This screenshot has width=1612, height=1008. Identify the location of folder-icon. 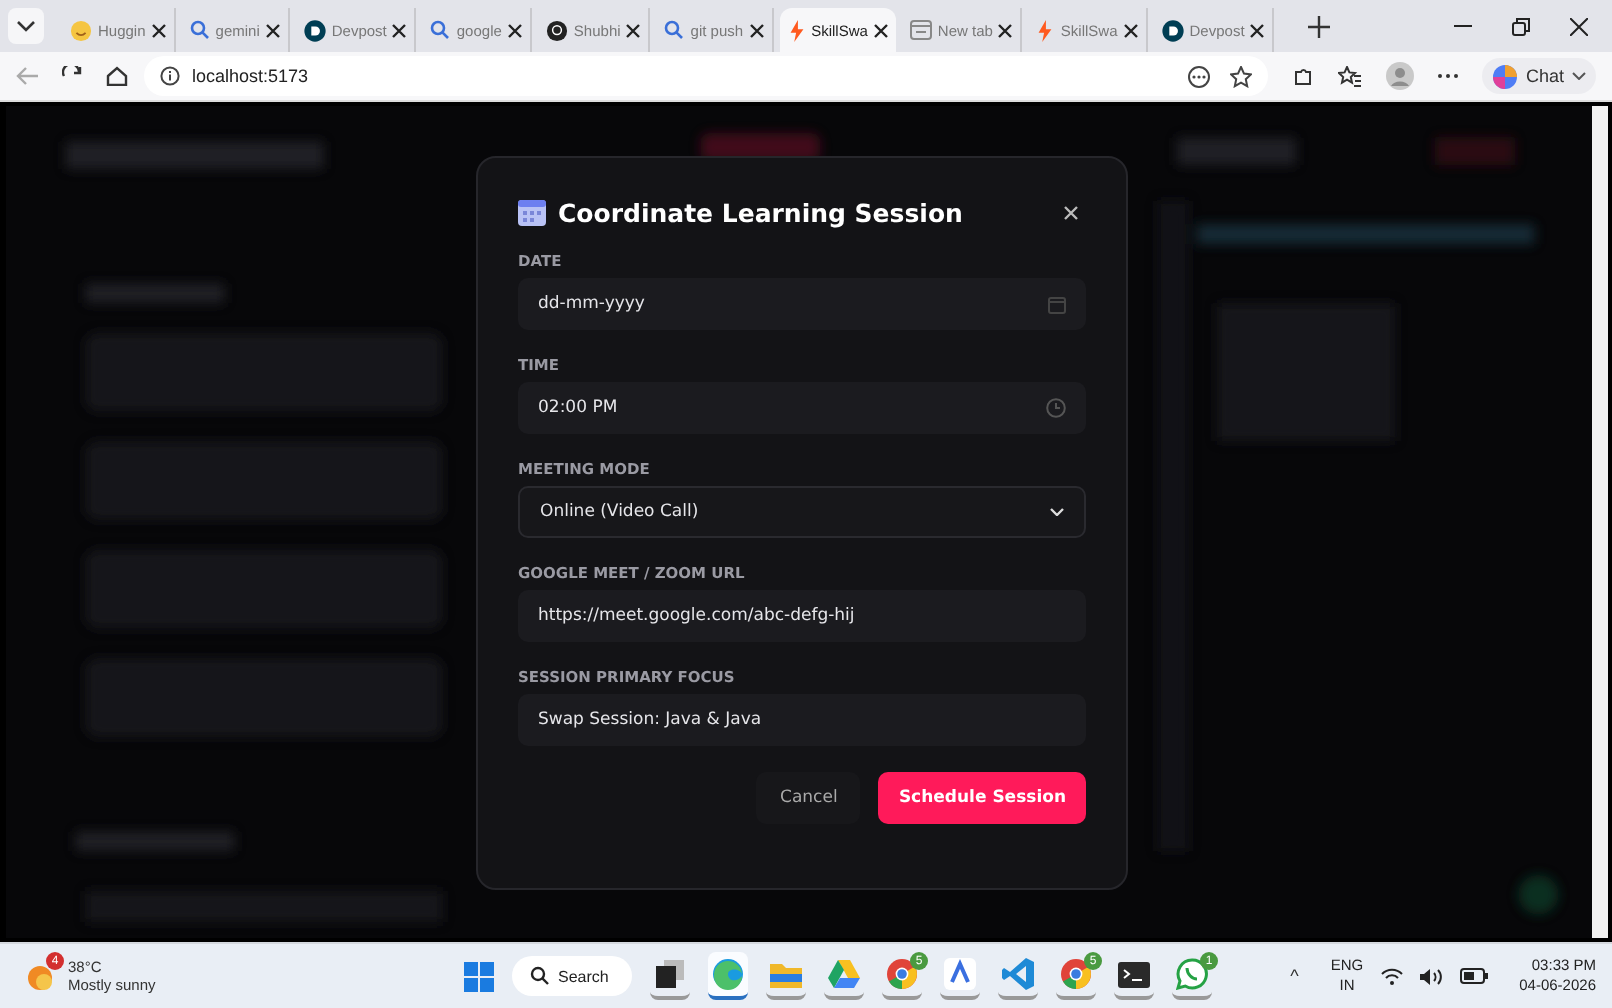
(786, 974).